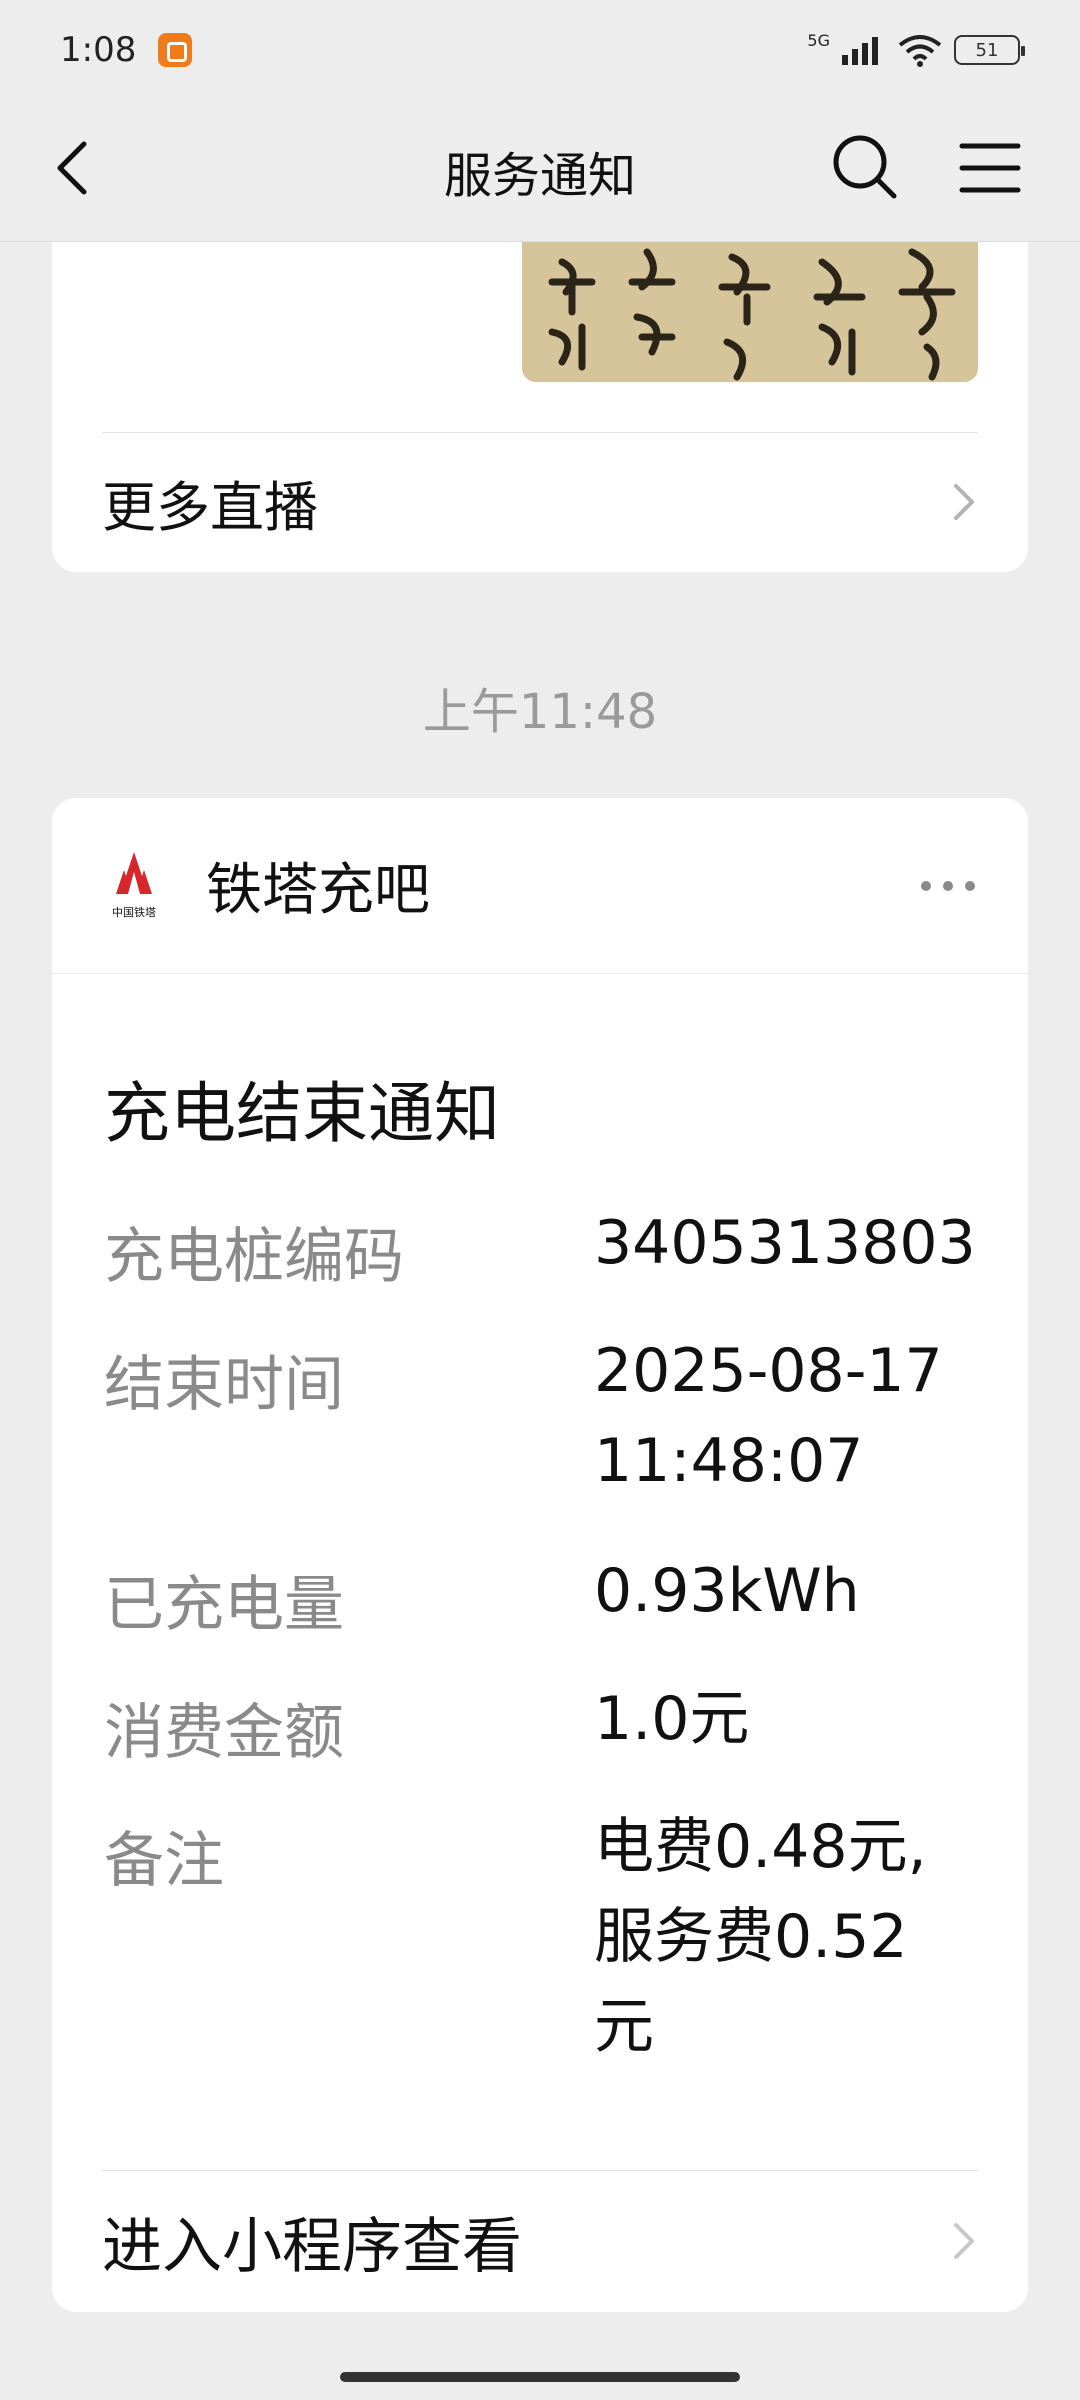 The height and width of the screenshot is (2400, 1080). What do you see at coordinates (624, 2027) in the screenshot?
I see `field-value-remark-line3: 元` at bounding box center [624, 2027].